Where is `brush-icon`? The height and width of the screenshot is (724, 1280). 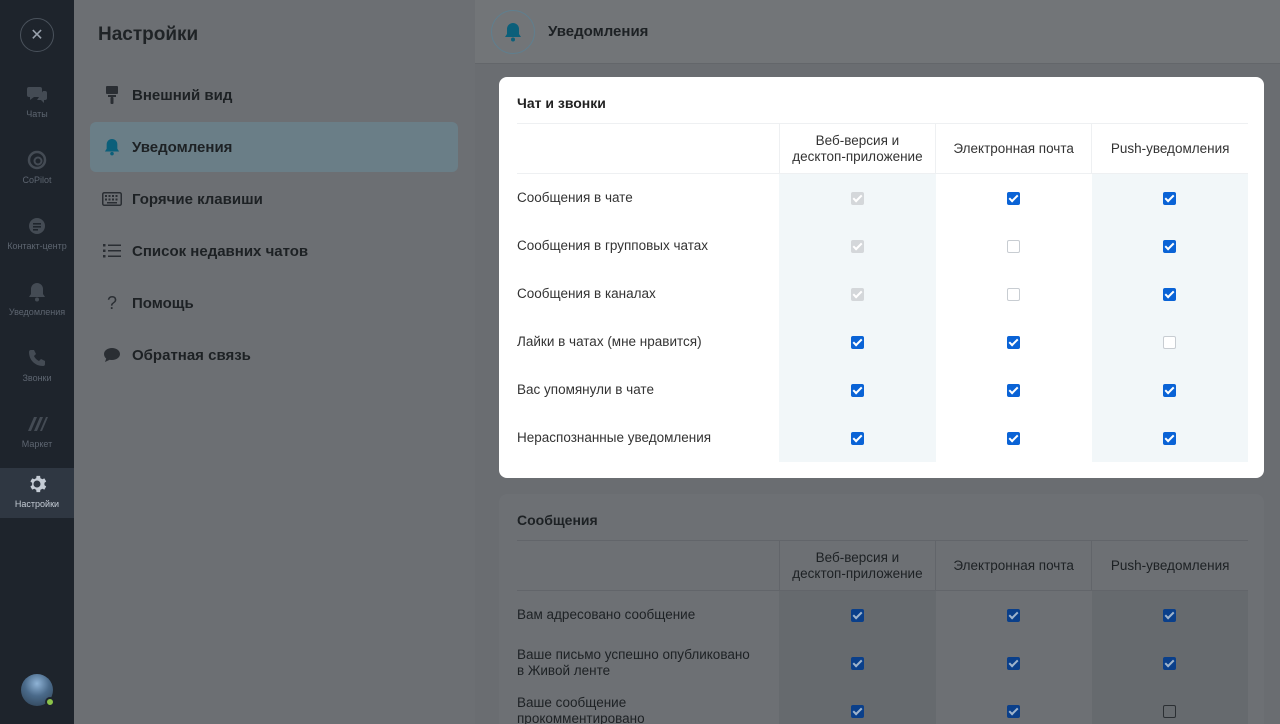
brush-icon is located at coordinates (112, 95).